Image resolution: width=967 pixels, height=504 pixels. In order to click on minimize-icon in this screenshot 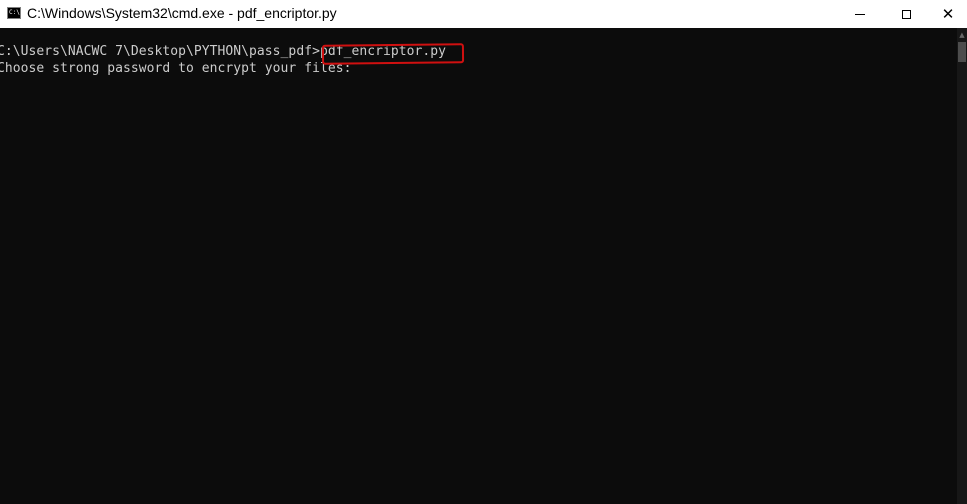, I will do `click(860, 14)`.